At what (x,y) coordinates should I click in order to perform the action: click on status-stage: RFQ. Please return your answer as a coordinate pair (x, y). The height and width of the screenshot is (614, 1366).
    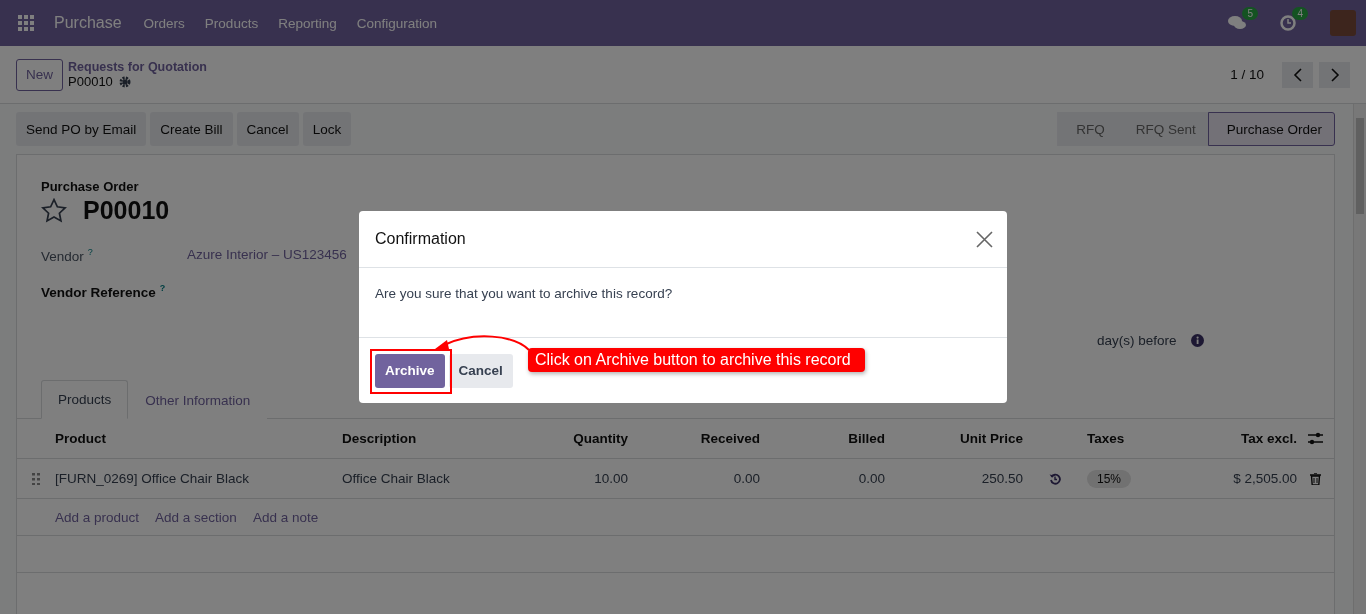
    Looking at the image, I should click on (1087, 129).